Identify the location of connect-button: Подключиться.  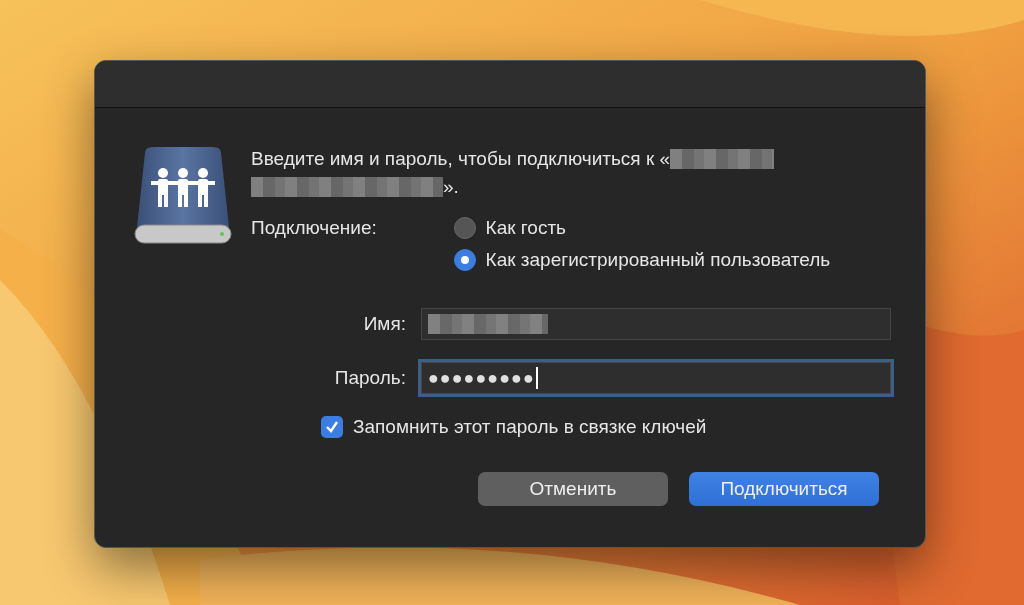
(784, 489).